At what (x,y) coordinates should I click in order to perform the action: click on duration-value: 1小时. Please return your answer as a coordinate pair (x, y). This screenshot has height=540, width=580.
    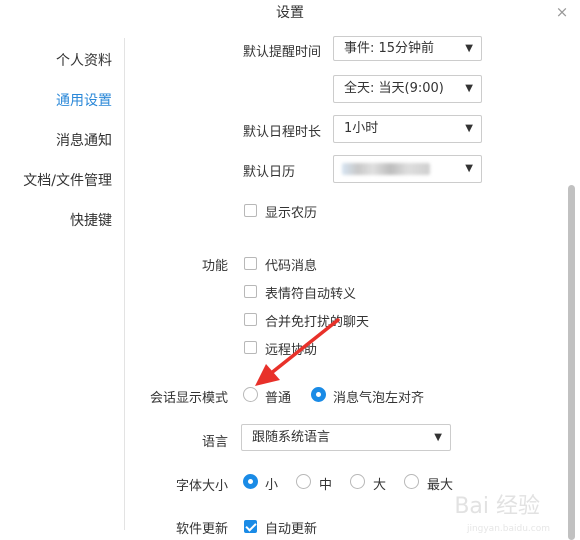
    Looking at the image, I should click on (361, 128).